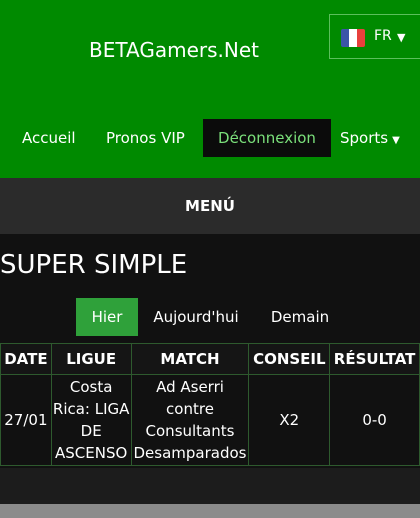 This screenshot has width=420, height=518. Describe the element at coordinates (190, 359) in the screenshot. I see `column-header-match: MATCH` at that location.